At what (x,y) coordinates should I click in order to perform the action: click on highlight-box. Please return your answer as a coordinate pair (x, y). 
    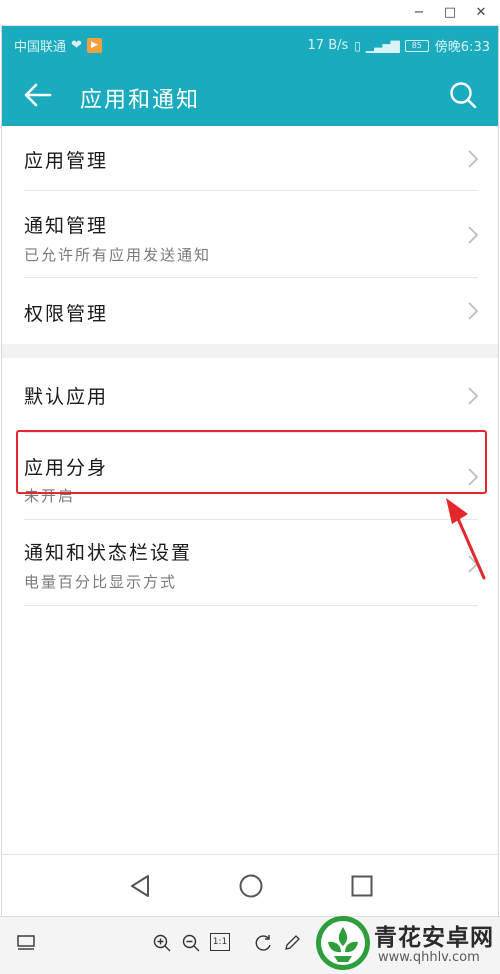
    Looking at the image, I should click on (251, 462).